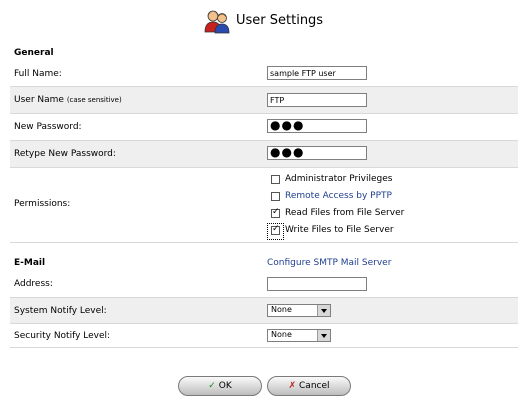  What do you see at coordinates (275, 179) in the screenshot?
I see `admin-checkbox` at bounding box center [275, 179].